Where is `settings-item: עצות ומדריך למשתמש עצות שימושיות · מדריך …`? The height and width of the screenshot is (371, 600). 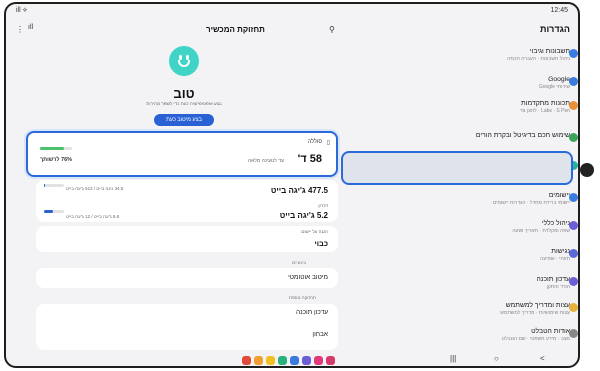 settings-item: עצות ומדריך למשתמש עצות שימושיות · מדריך … is located at coordinates (471, 309).